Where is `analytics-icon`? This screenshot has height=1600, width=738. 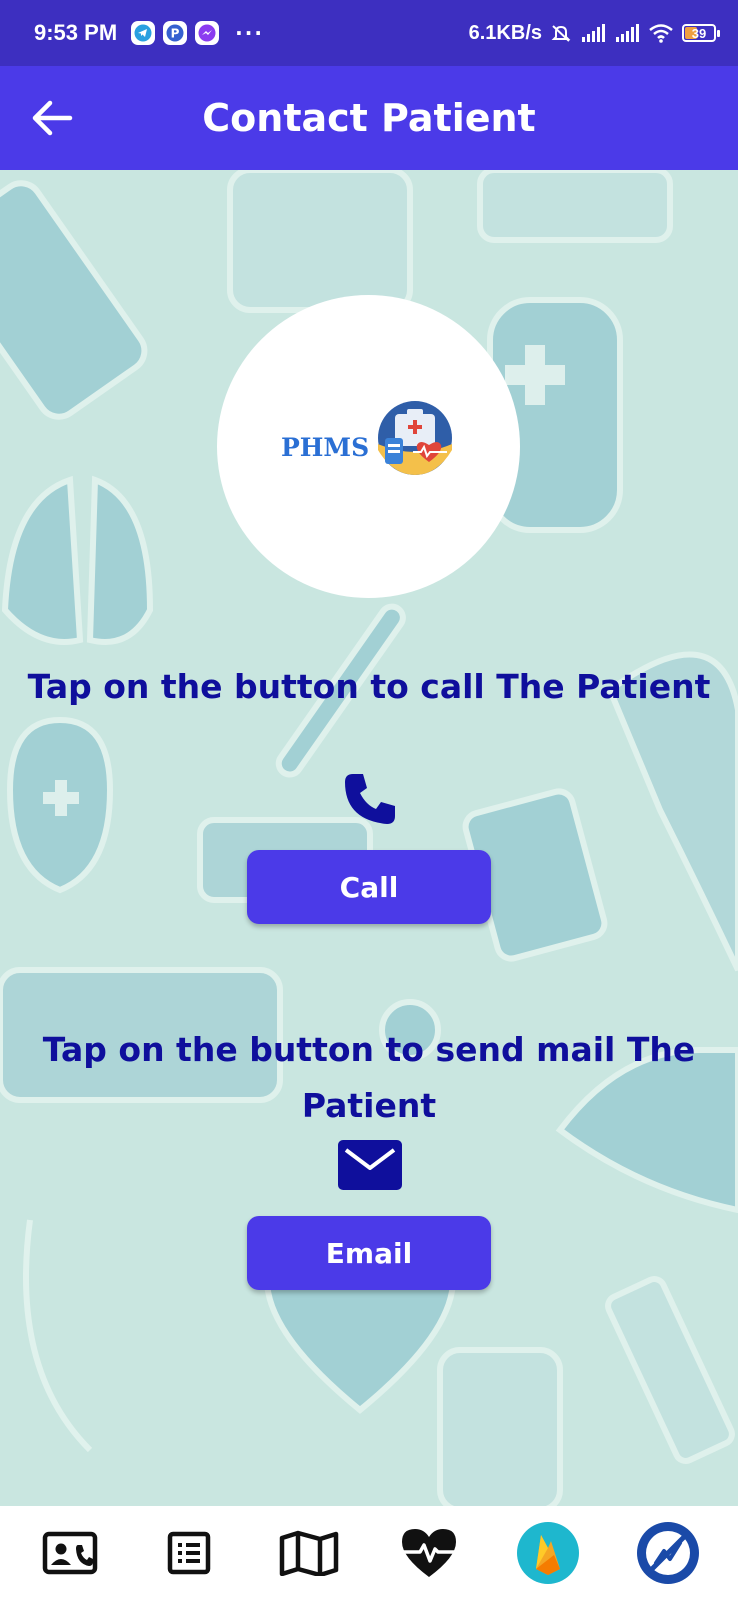
analytics-icon is located at coordinates (668, 1553).